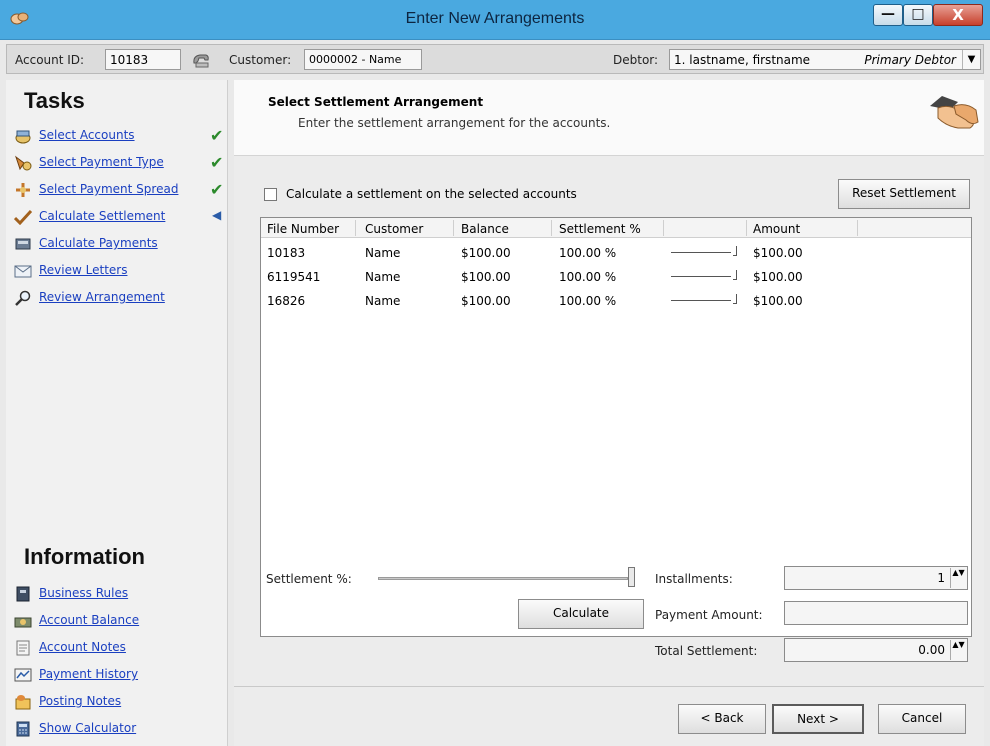 Image resolution: width=990 pixels, height=746 pixels. What do you see at coordinates (631, 577) in the screenshot?
I see `slider-thumb` at bounding box center [631, 577].